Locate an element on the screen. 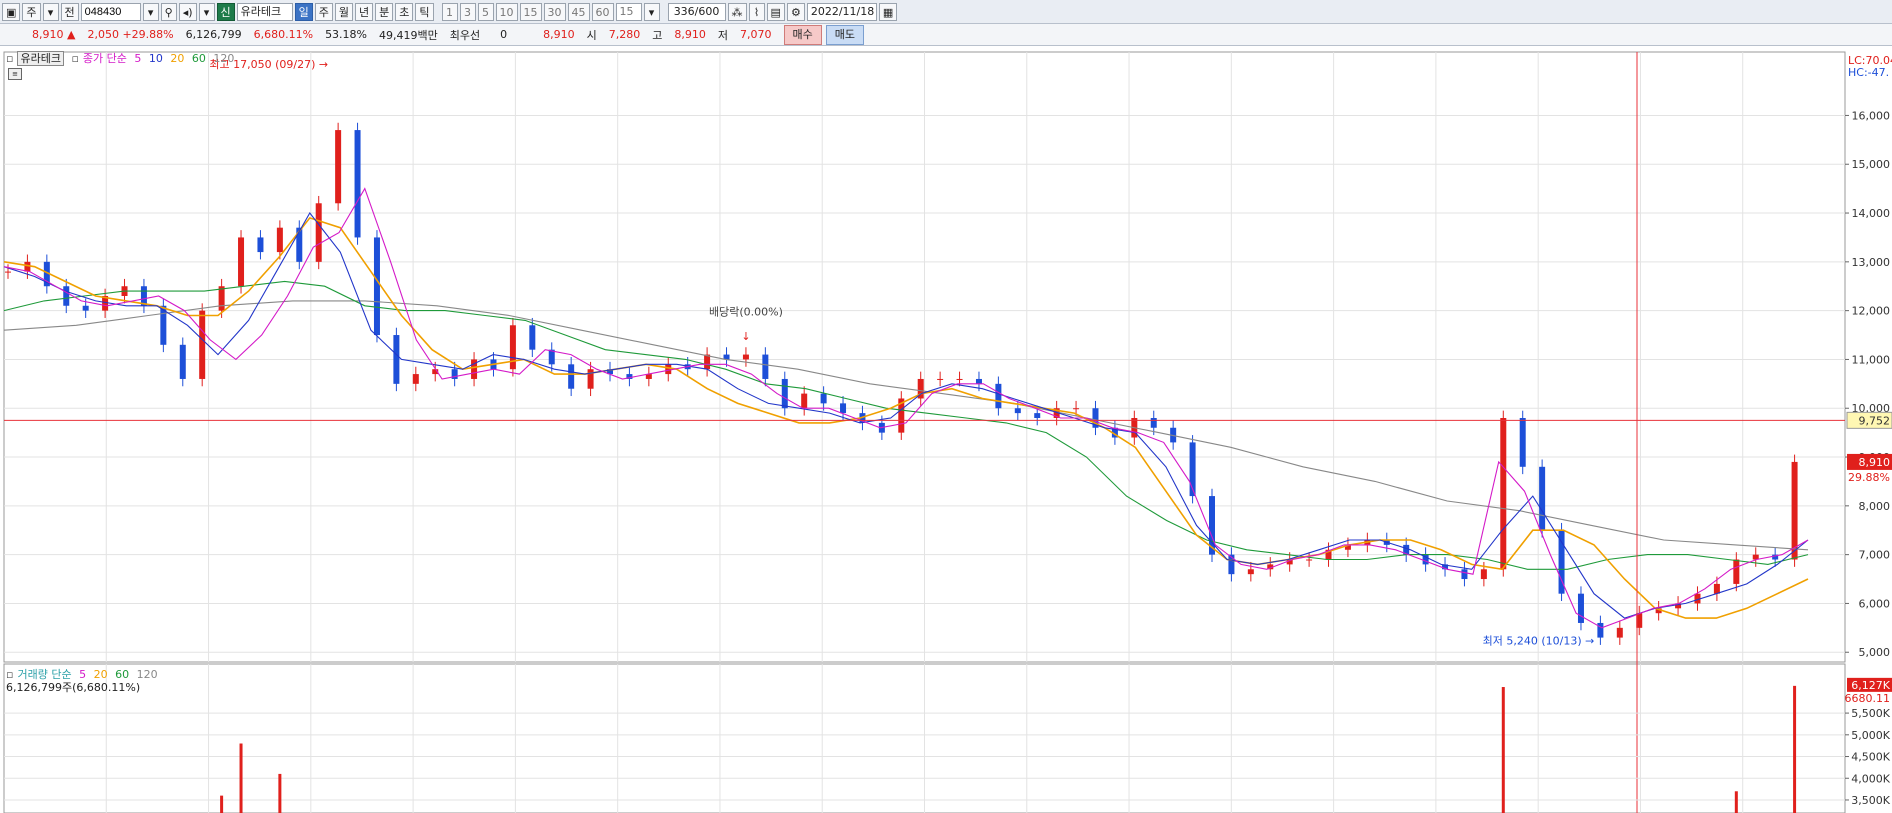  indicator-icon: ⁂ is located at coordinates (737, 11).